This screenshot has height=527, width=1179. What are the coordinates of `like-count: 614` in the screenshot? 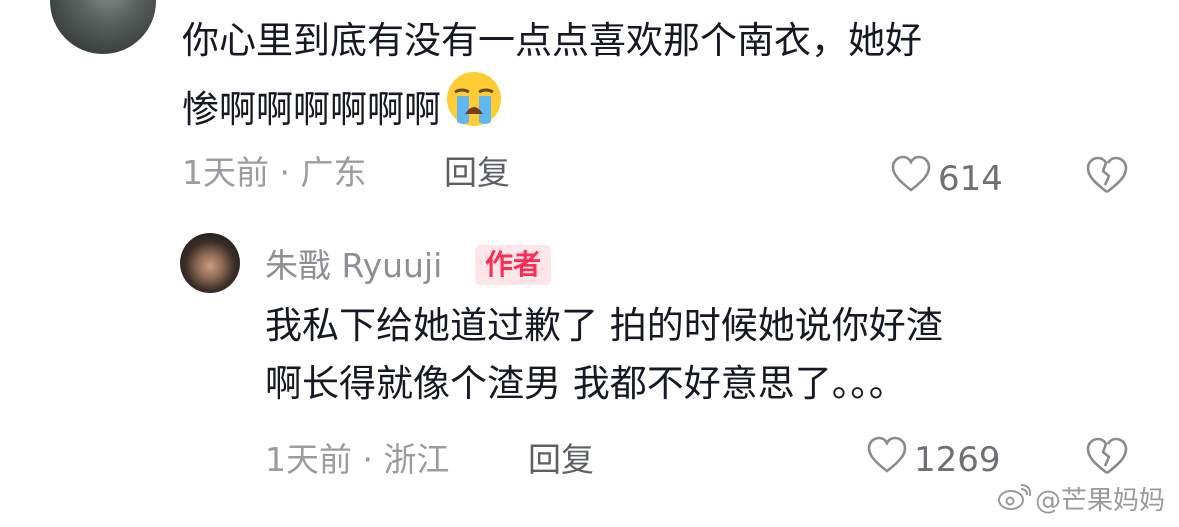 It's located at (970, 178).